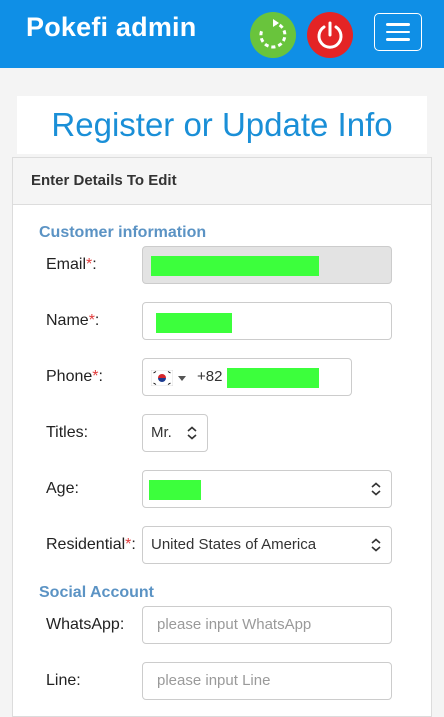 This screenshot has height=717, width=444. Describe the element at coordinates (123, 232) in the screenshot. I see `customer-section-title: Customer information` at that location.